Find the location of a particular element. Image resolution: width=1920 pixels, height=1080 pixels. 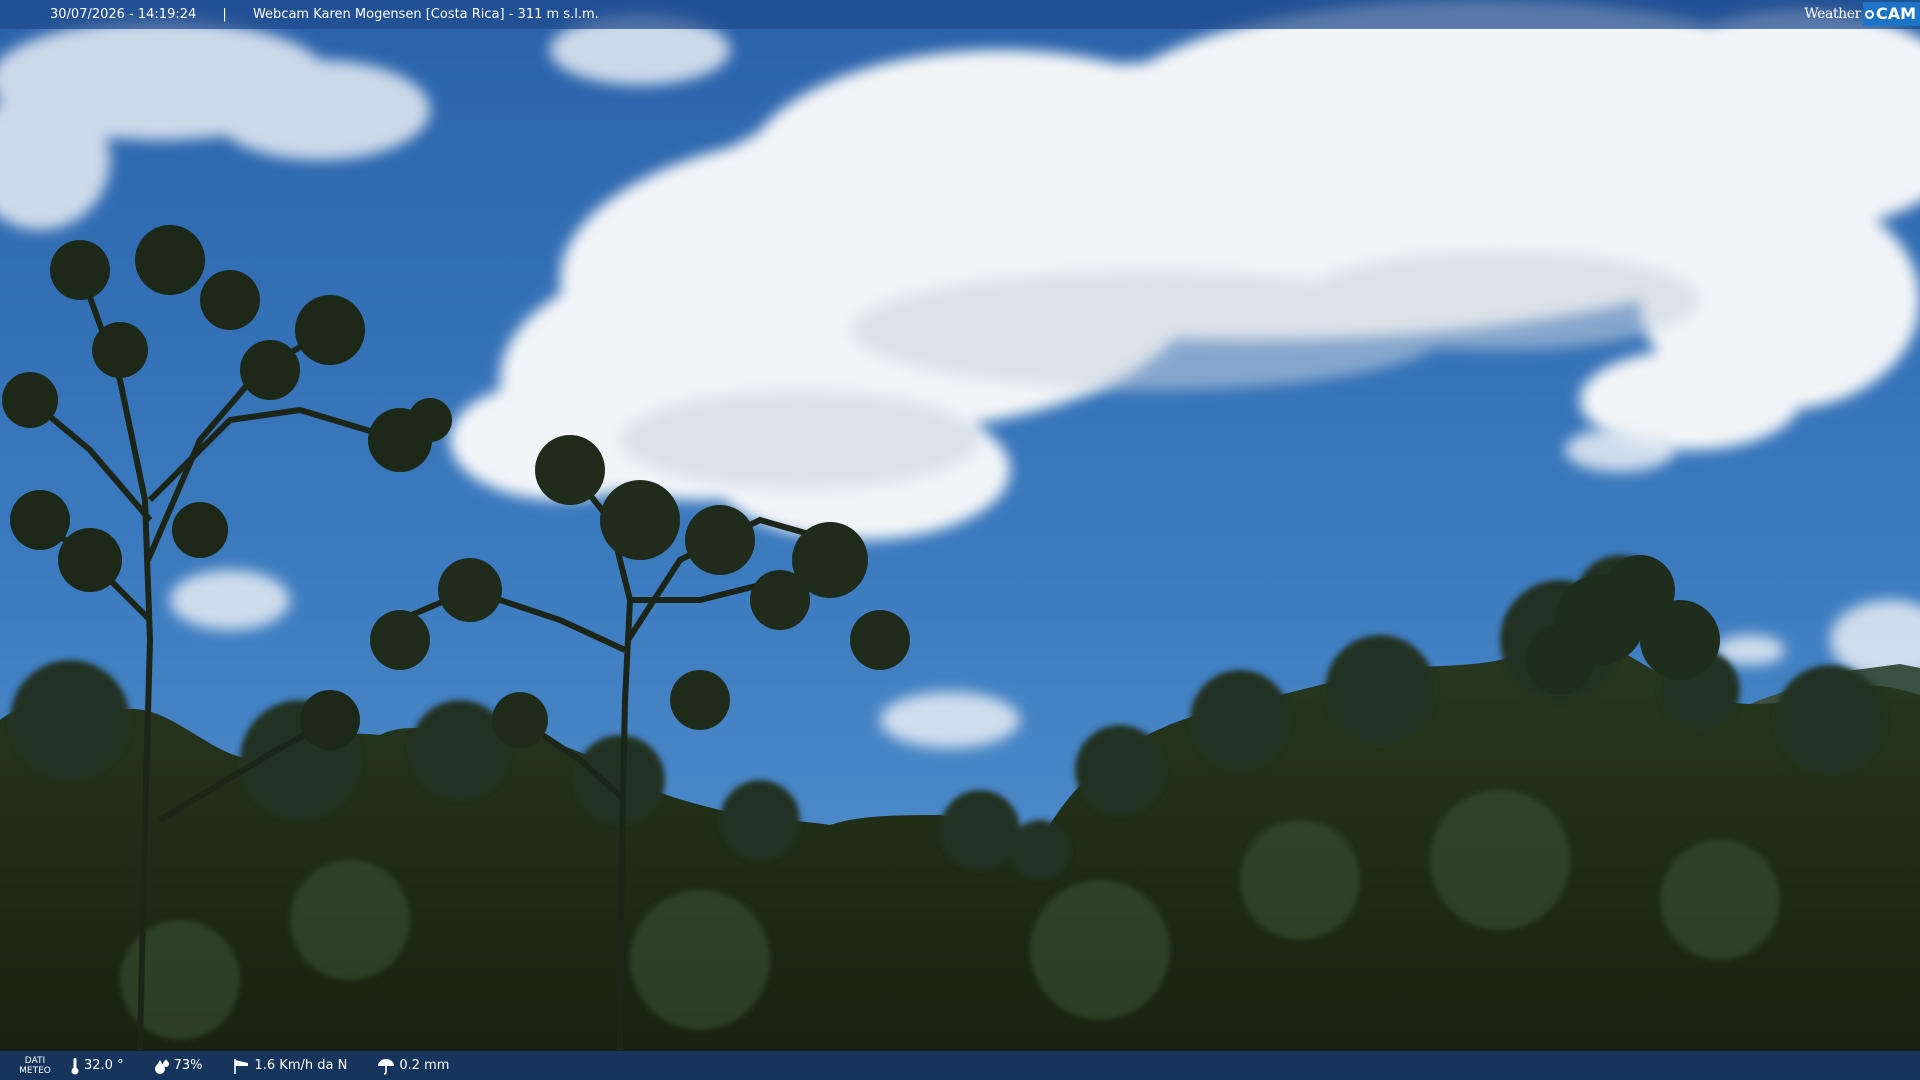

humidity-value: 73% is located at coordinates (188, 1065).